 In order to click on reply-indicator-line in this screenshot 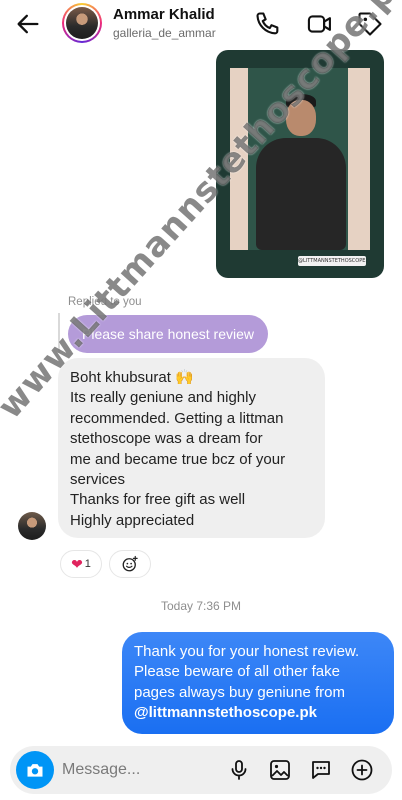, I will do `click(59, 333)`.